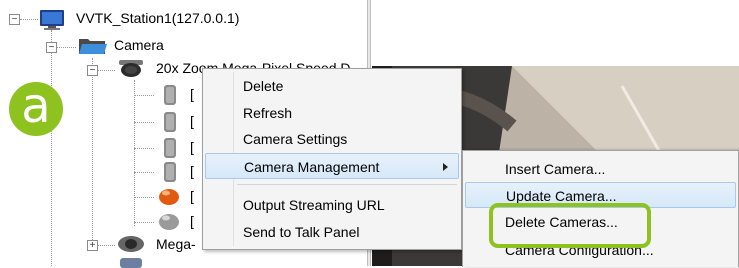 Image resolution: width=739 pixels, height=268 pixels. I want to click on step-badge: a, so click(36, 109).